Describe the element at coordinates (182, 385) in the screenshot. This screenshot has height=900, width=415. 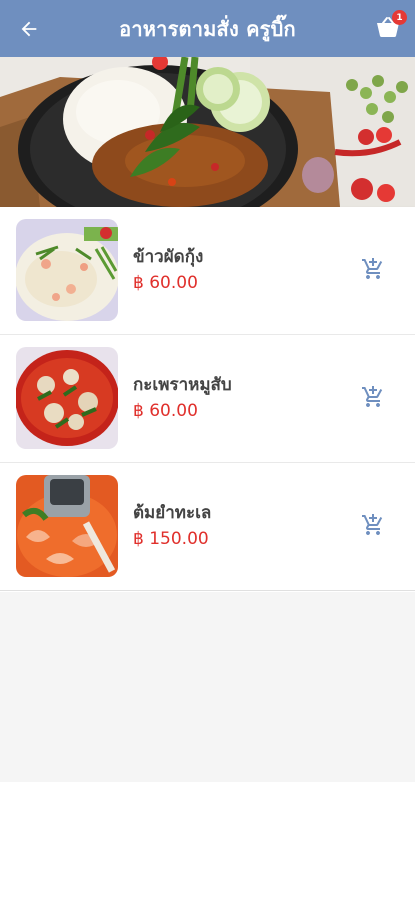
I see `item-name: กะเพราหมูสับ` at that location.